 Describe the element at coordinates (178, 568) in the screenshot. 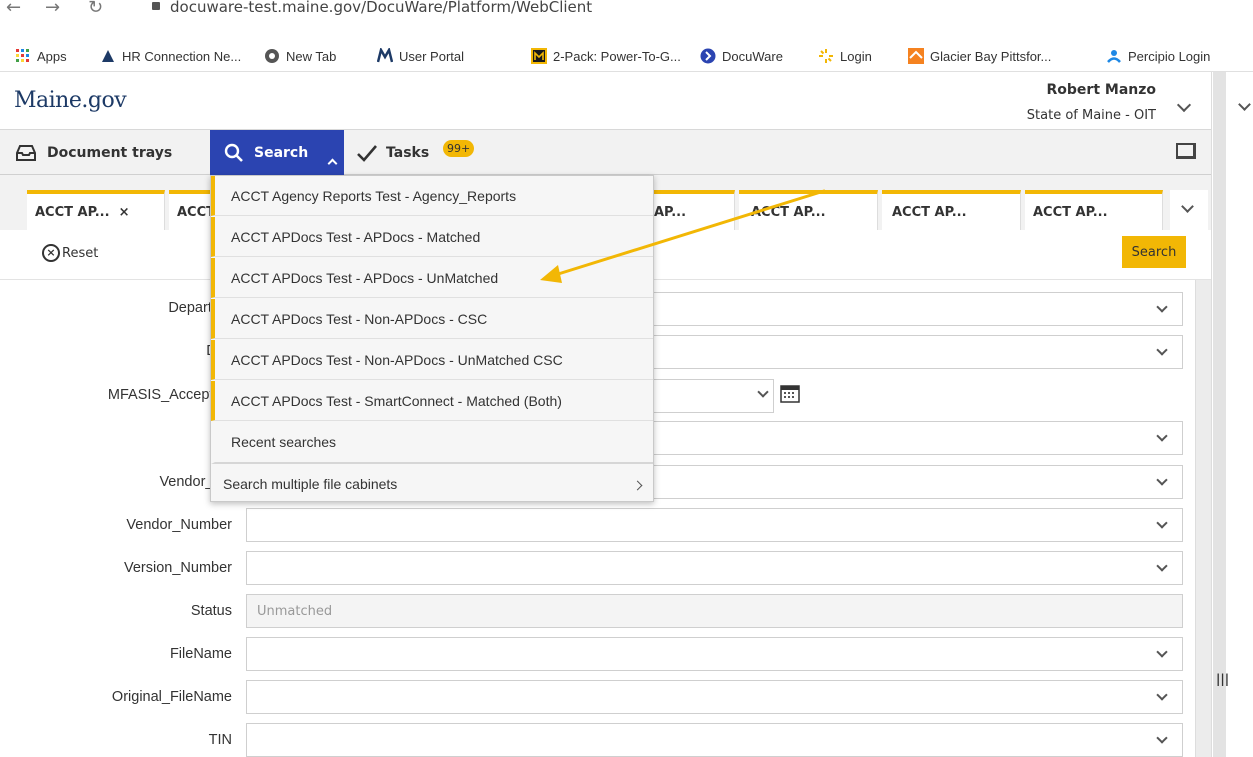

I see `field-label: Version_Number` at that location.